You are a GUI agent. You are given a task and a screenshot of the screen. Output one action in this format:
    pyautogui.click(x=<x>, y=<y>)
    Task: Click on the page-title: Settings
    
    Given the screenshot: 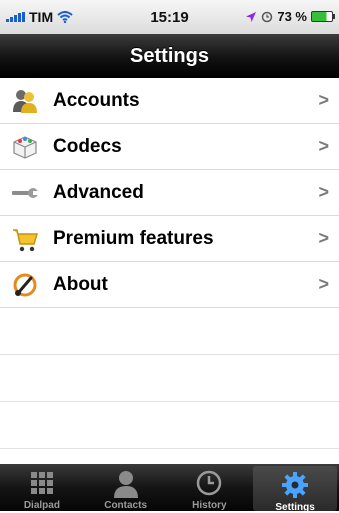 What is the action you would take?
    pyautogui.click(x=169, y=56)
    